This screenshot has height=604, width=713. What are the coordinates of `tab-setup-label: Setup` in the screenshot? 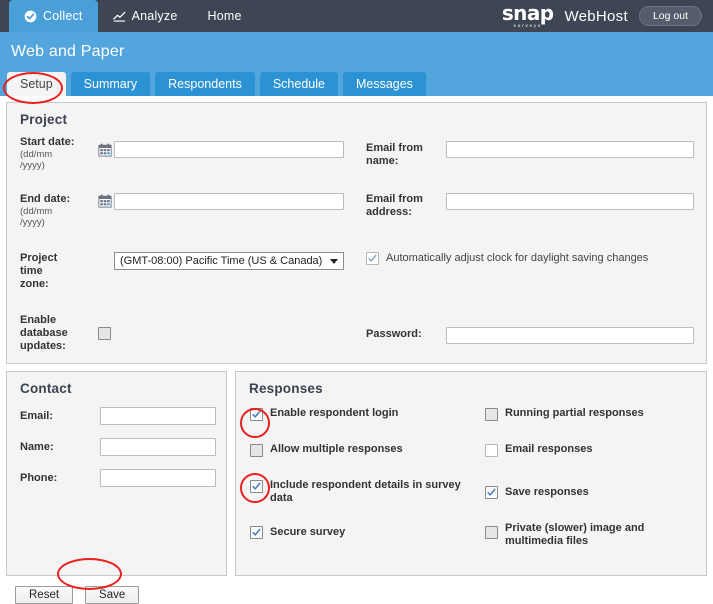 It's located at (36, 84).